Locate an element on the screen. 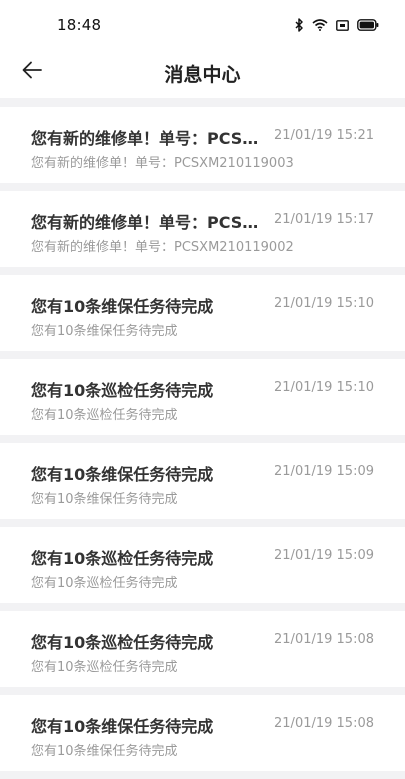 The width and height of the screenshot is (405, 779). nav-bar: 消息中心 is located at coordinates (202, 74).